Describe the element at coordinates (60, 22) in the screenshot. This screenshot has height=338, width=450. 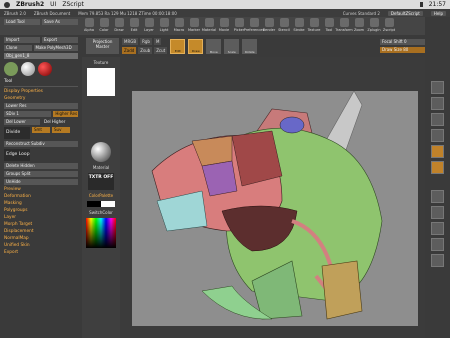
I see `save-as-button: Save As` at that location.